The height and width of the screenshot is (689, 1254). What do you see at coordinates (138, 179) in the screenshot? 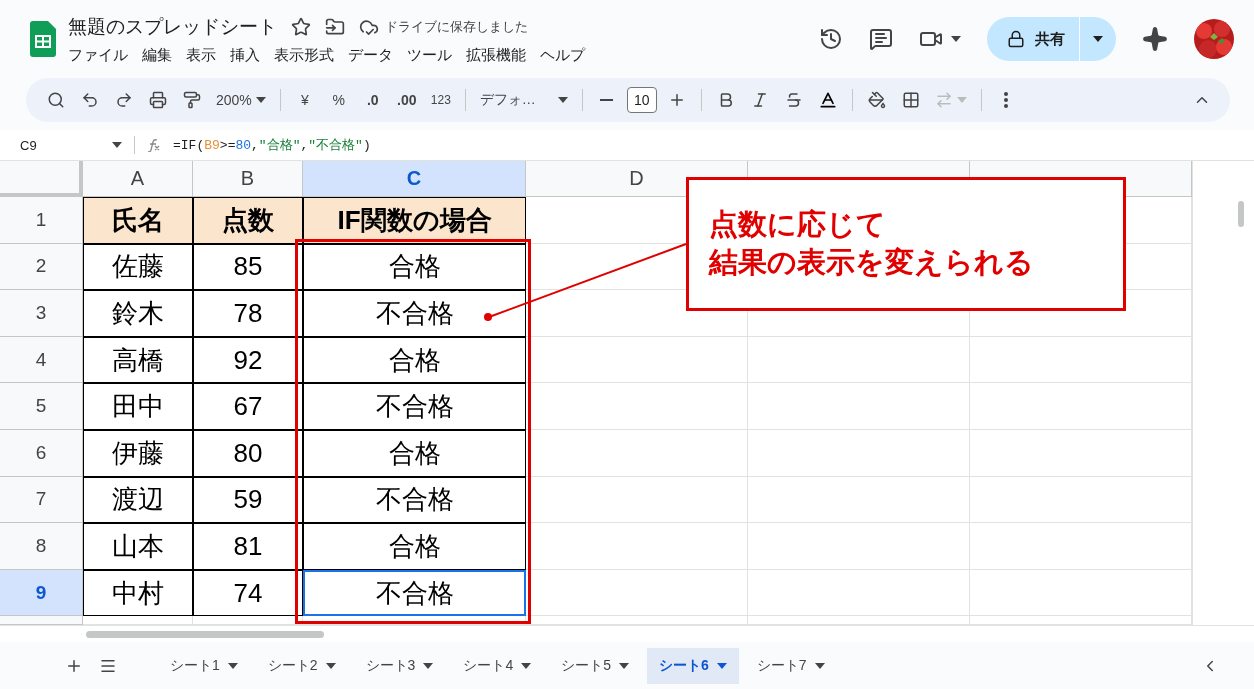
I see `column-header: A` at bounding box center [138, 179].